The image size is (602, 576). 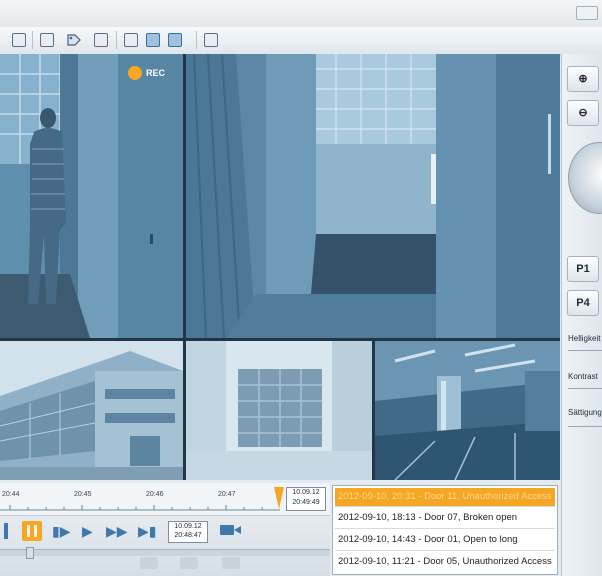 I want to click on contrast-slider, so click(x=585, y=388).